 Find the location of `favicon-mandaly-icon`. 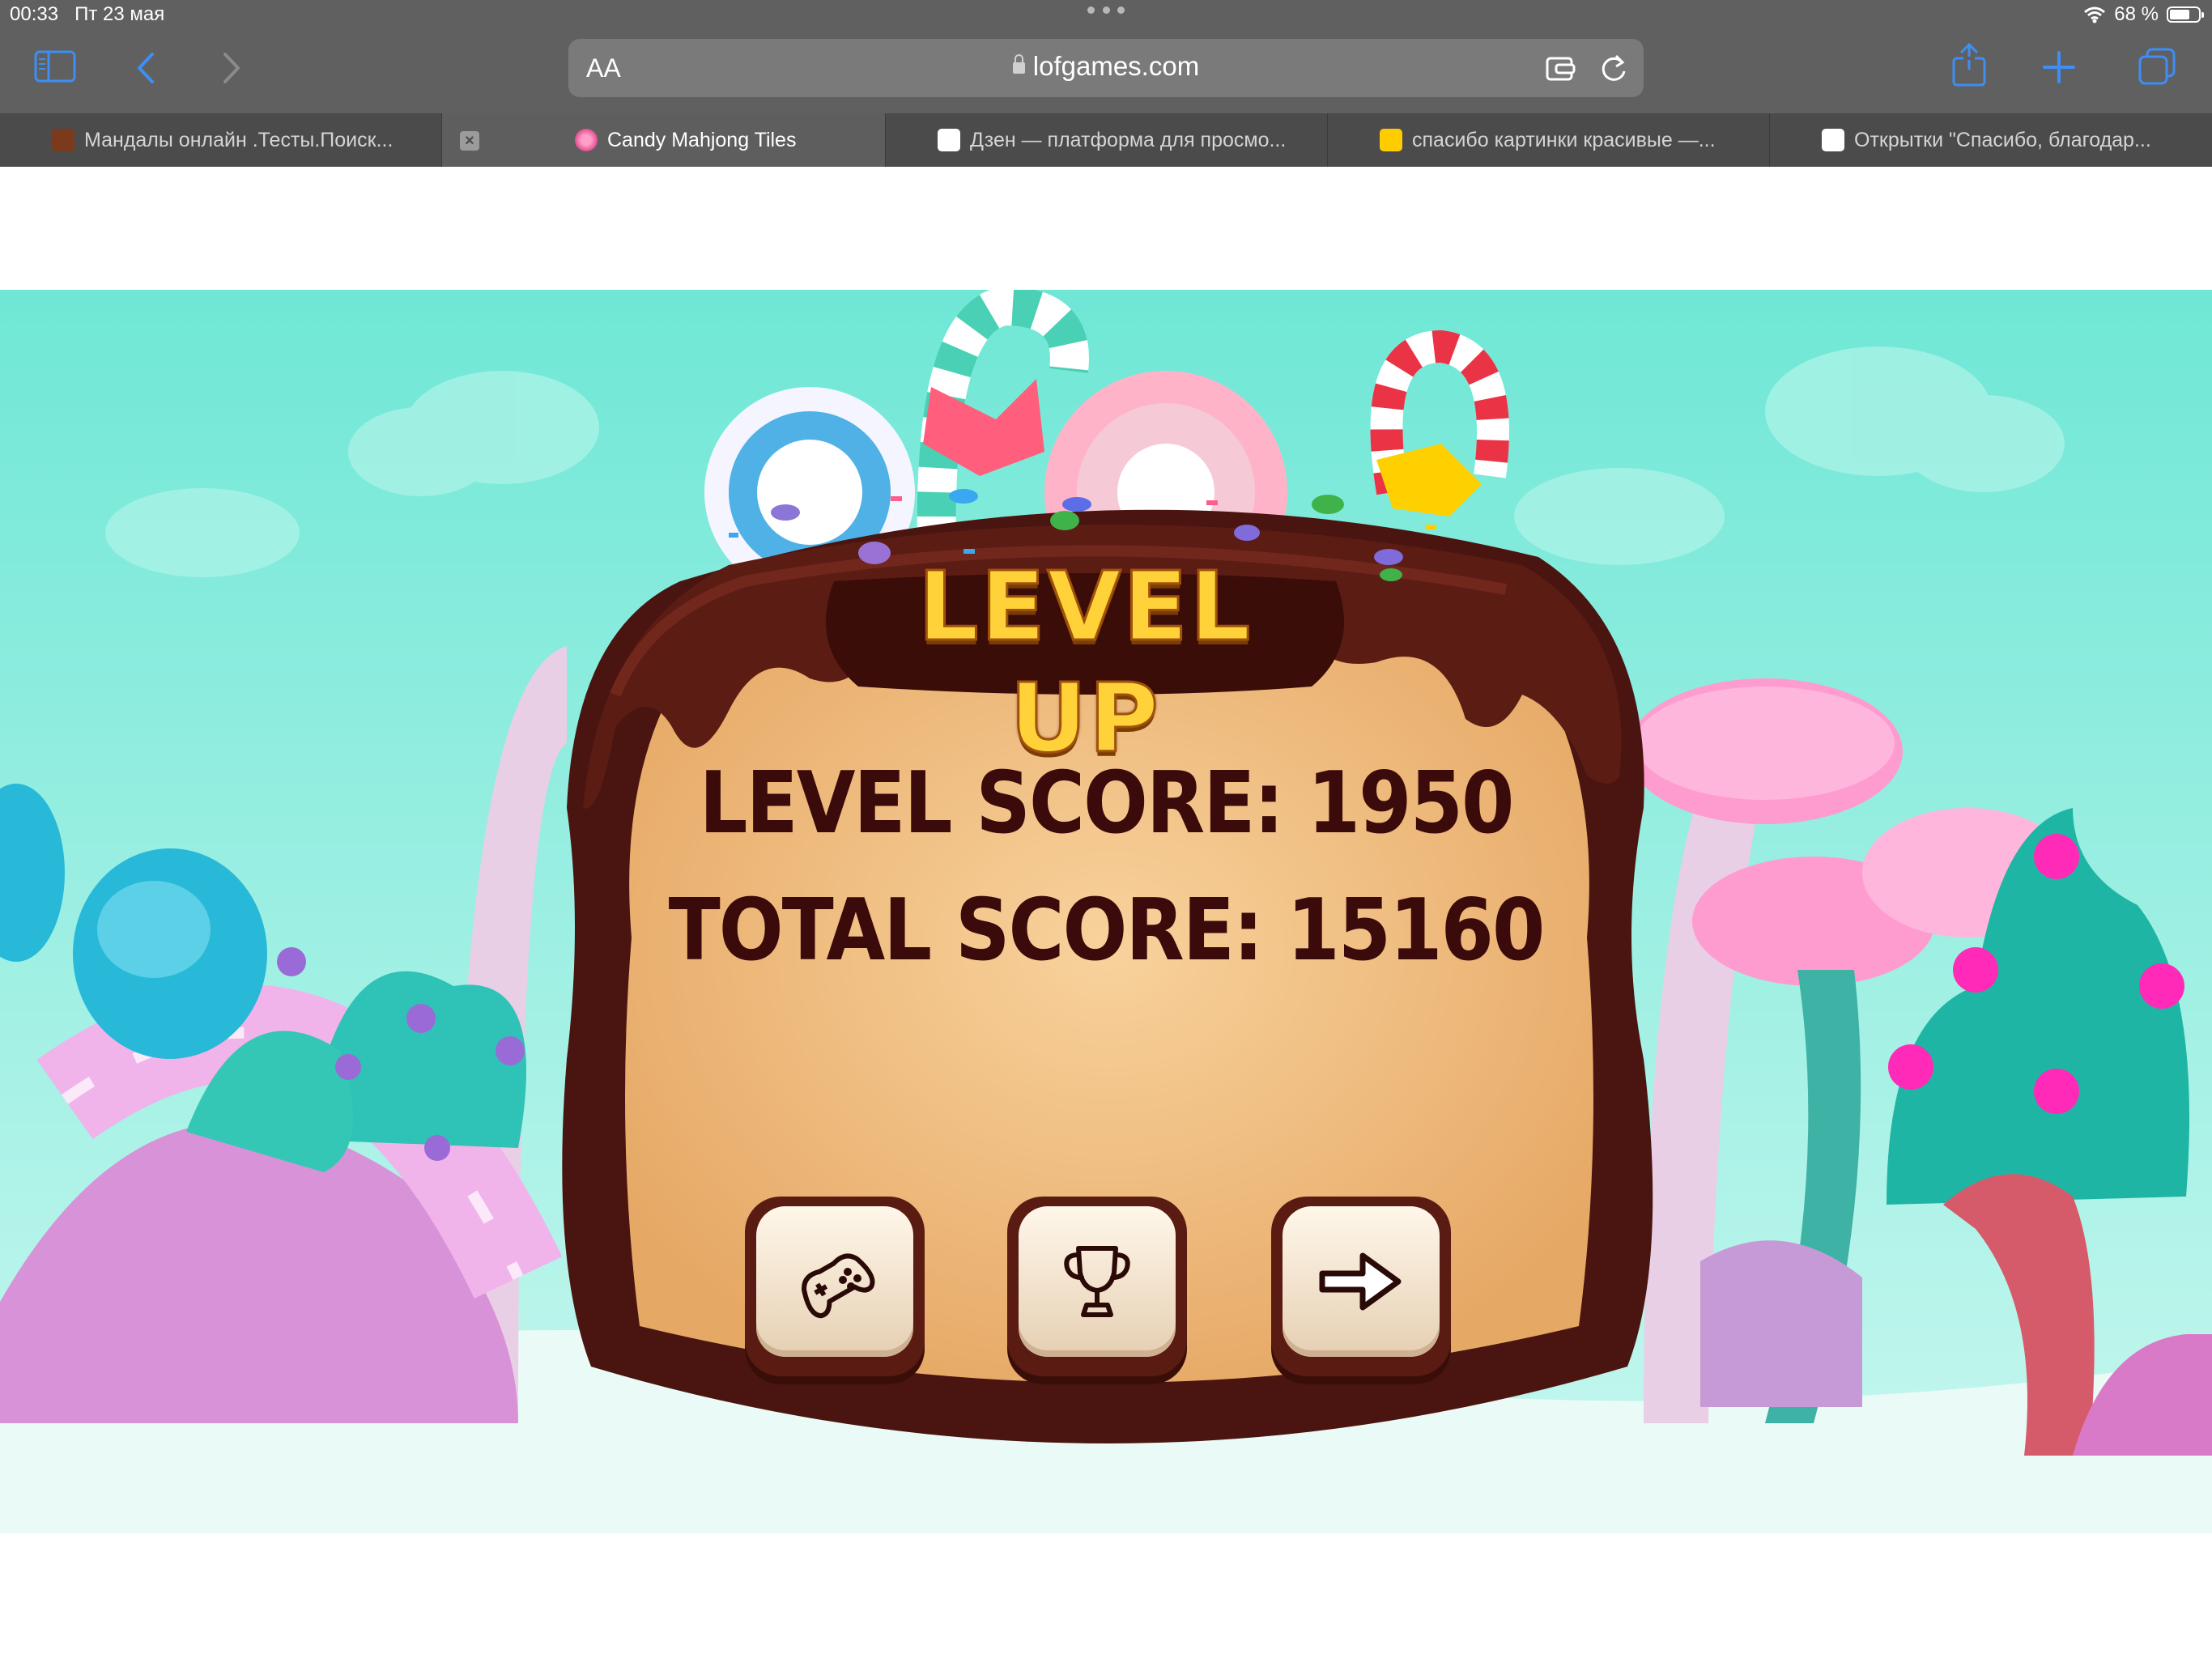

favicon-mandaly-icon is located at coordinates (63, 140).